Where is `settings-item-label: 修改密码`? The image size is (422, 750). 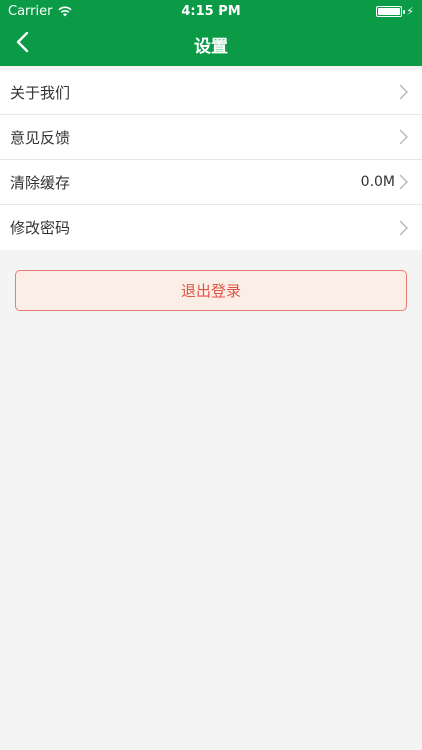 settings-item-label: 修改密码 is located at coordinates (40, 228).